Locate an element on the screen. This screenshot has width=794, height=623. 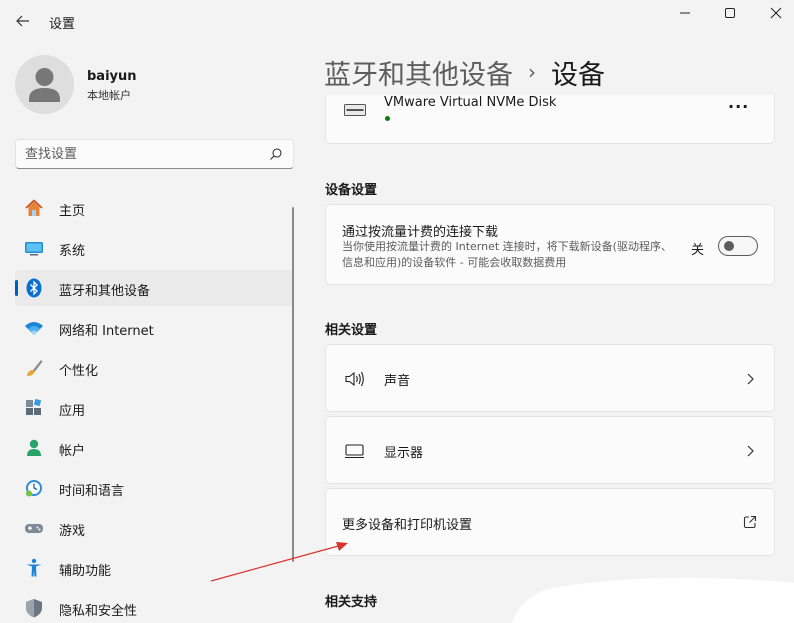
more-options-button: ··· is located at coordinates (738, 108).